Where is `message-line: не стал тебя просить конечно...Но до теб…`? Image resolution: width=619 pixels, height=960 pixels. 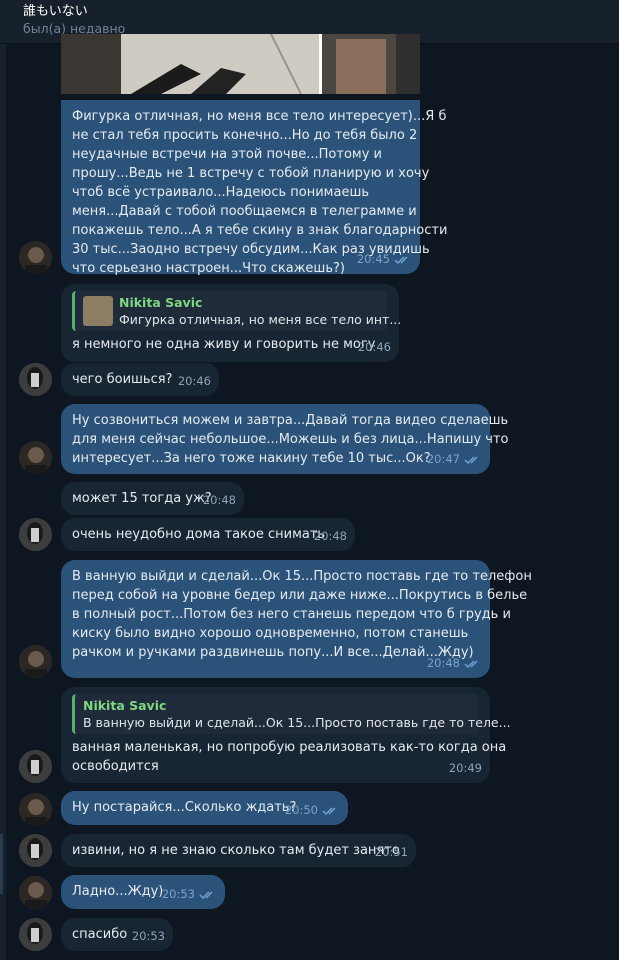
message-line: не стал тебя просить конечно...Но до теб… is located at coordinates (245, 135).